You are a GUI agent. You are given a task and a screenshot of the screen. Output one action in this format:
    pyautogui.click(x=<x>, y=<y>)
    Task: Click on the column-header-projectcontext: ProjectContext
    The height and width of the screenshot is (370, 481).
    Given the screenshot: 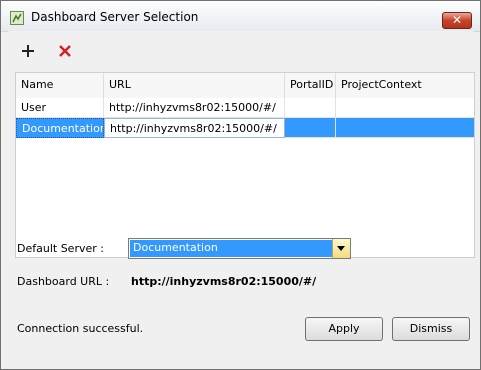 What is the action you would take?
    pyautogui.click(x=405, y=85)
    